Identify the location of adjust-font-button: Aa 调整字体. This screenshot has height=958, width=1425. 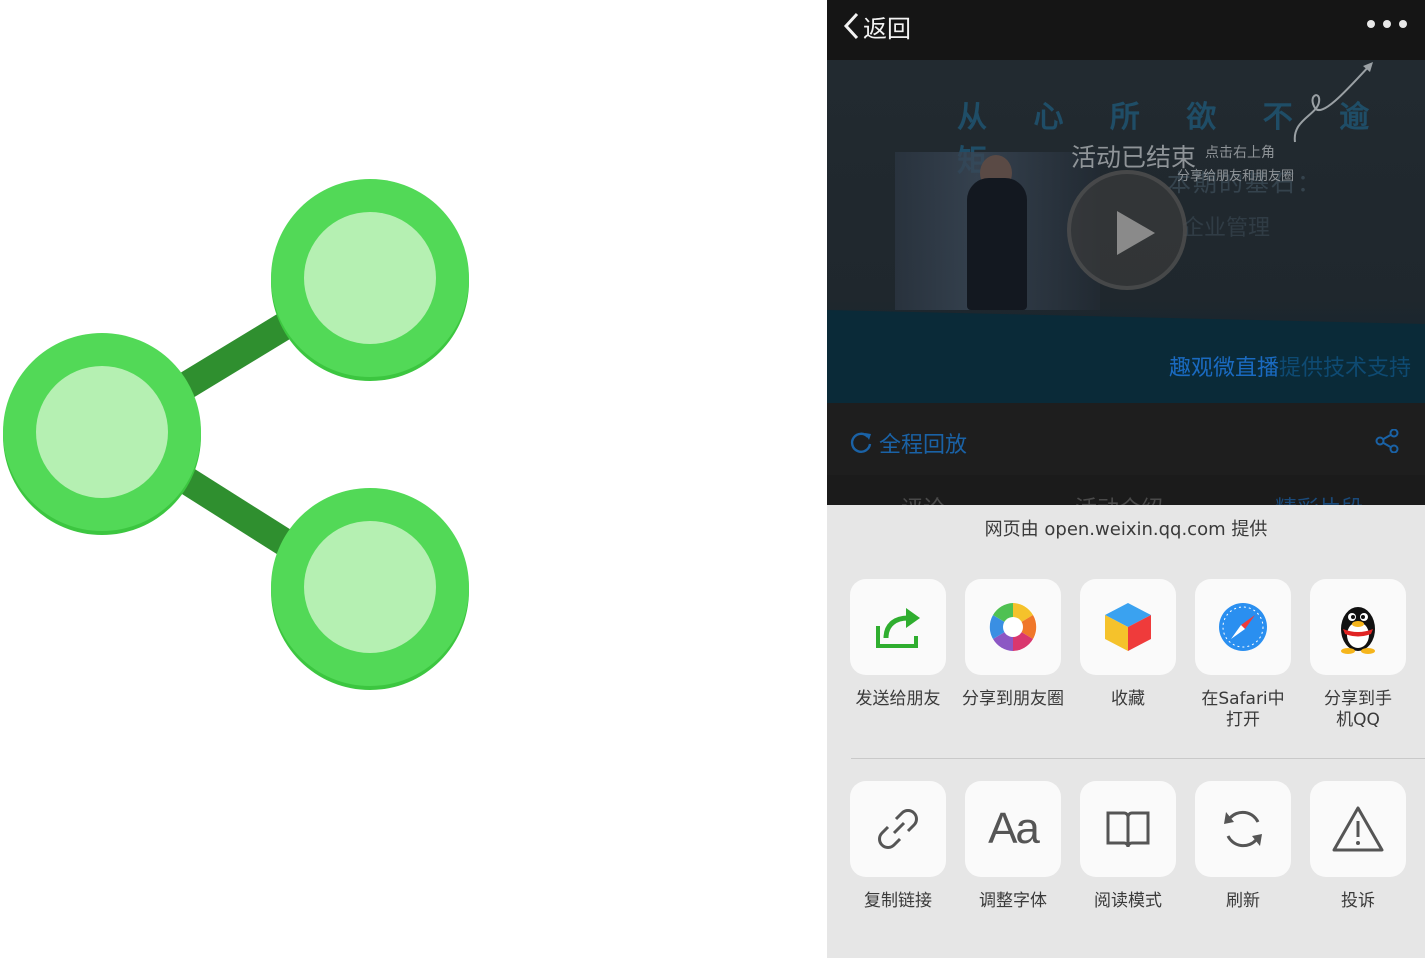
(1013, 846).